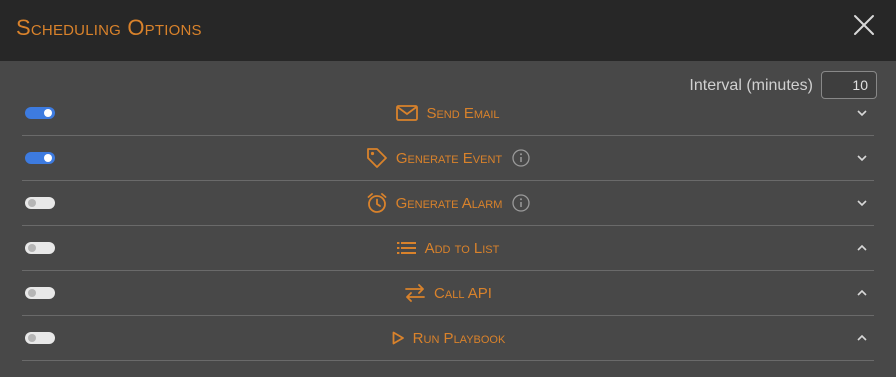 This screenshot has width=896, height=377. What do you see at coordinates (398, 338) in the screenshot?
I see `play-icon` at bounding box center [398, 338].